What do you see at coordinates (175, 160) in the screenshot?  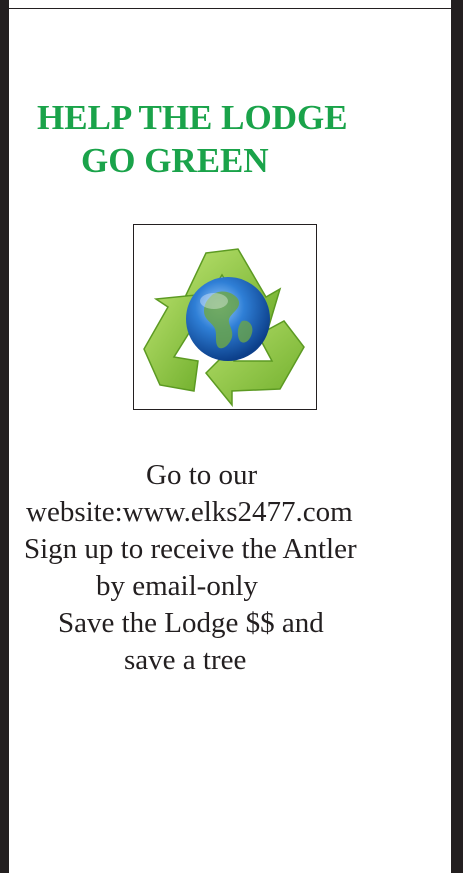 I see `headline-line-2: GO GREEN` at bounding box center [175, 160].